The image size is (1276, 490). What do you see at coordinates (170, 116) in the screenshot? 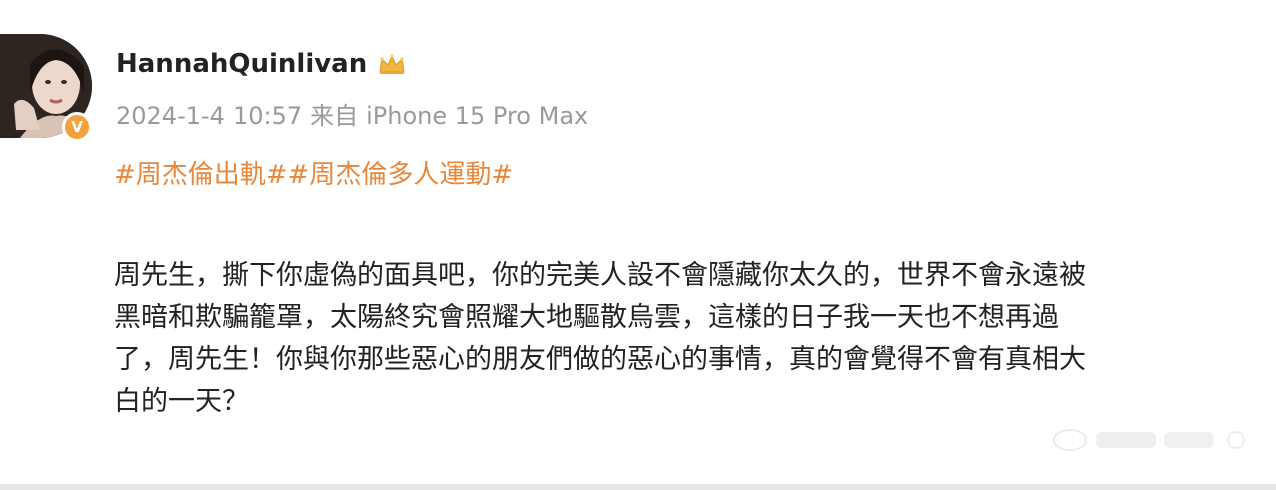
I see `post-date: 2024-1-4` at bounding box center [170, 116].